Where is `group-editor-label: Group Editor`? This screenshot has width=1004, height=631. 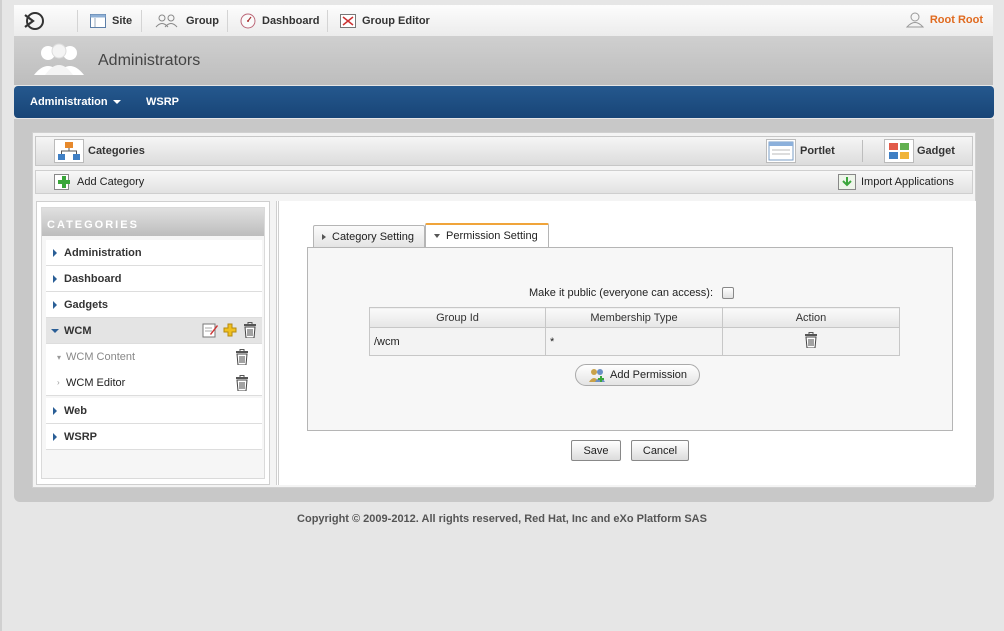 group-editor-label: Group Editor is located at coordinates (396, 21).